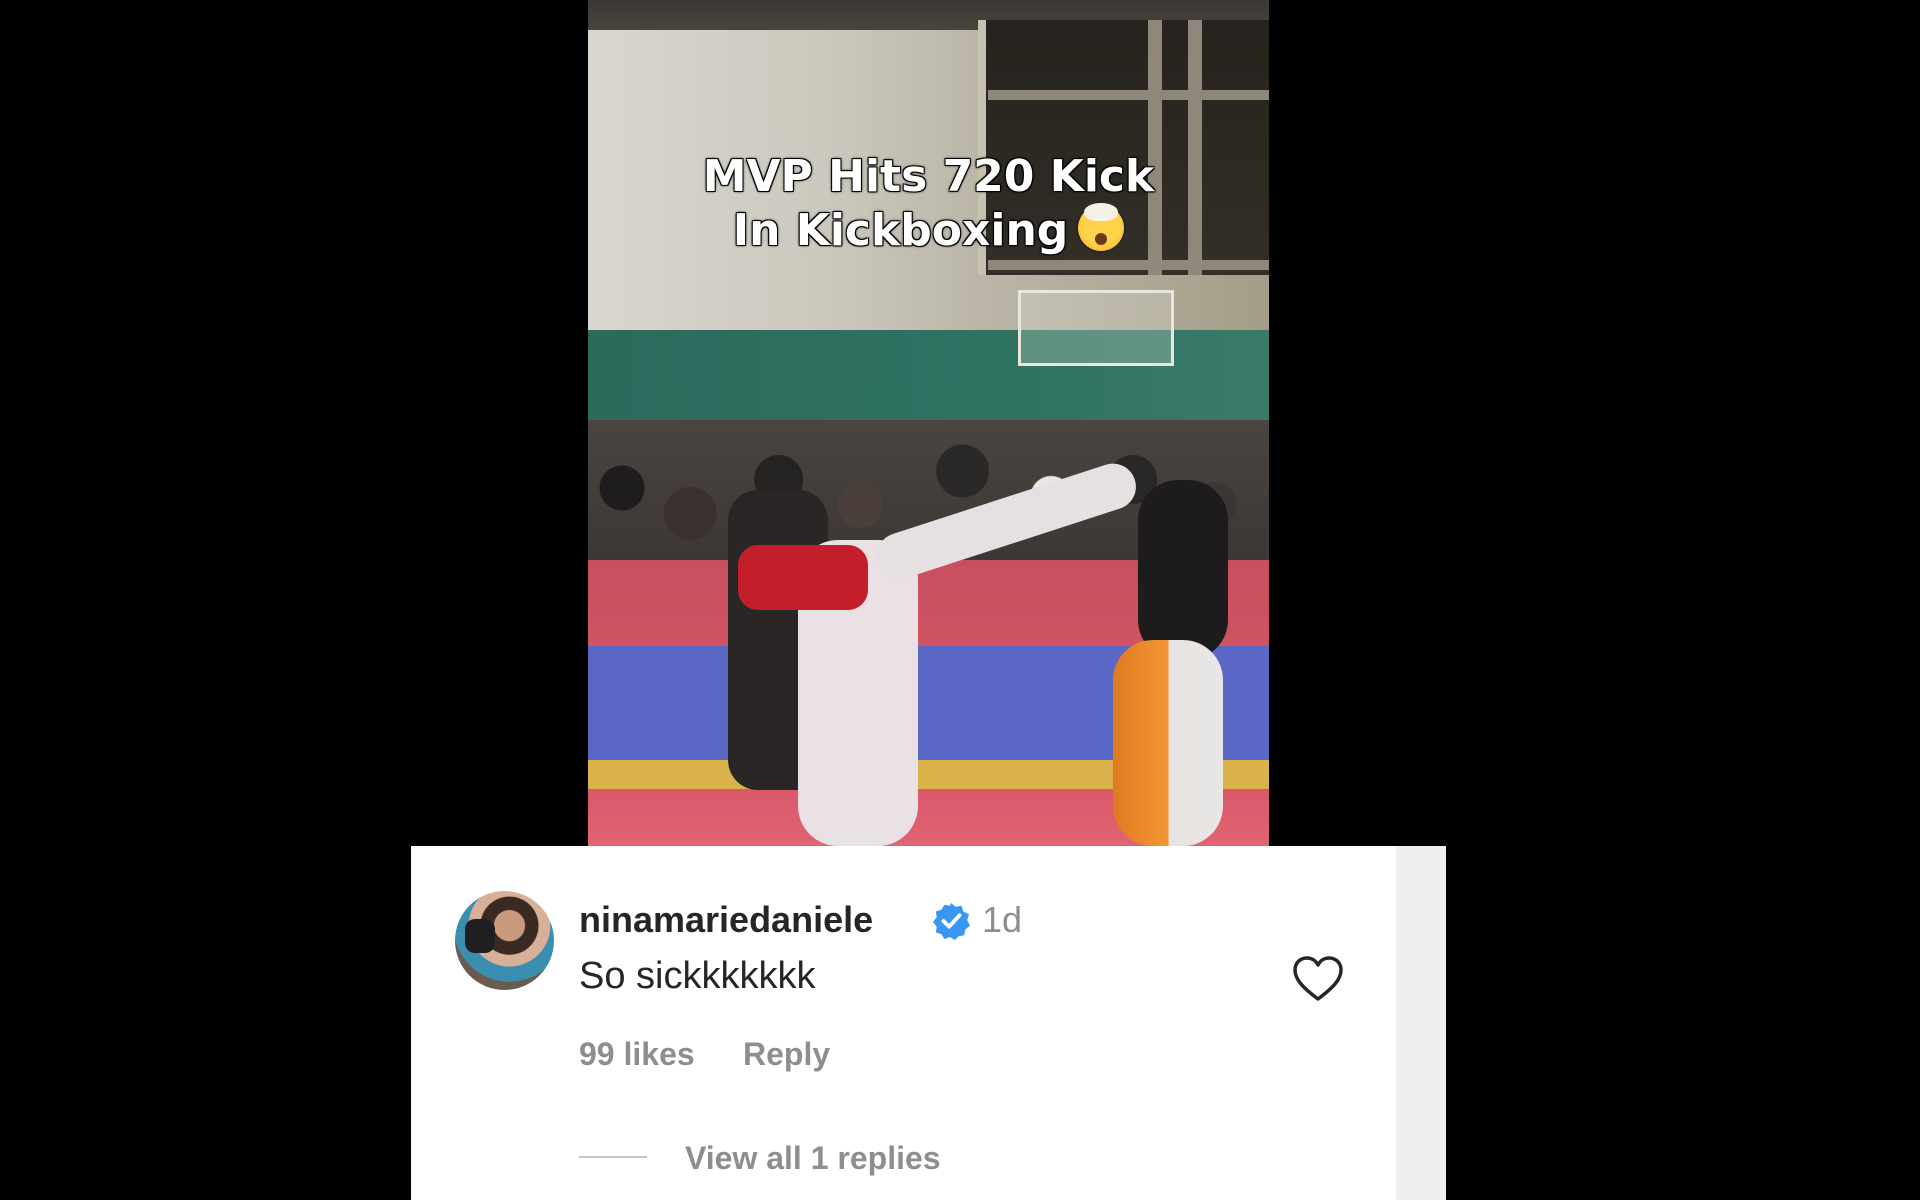 The image size is (1920, 1200). I want to click on video-scene-fighter-orange-pants, so click(1168, 743).